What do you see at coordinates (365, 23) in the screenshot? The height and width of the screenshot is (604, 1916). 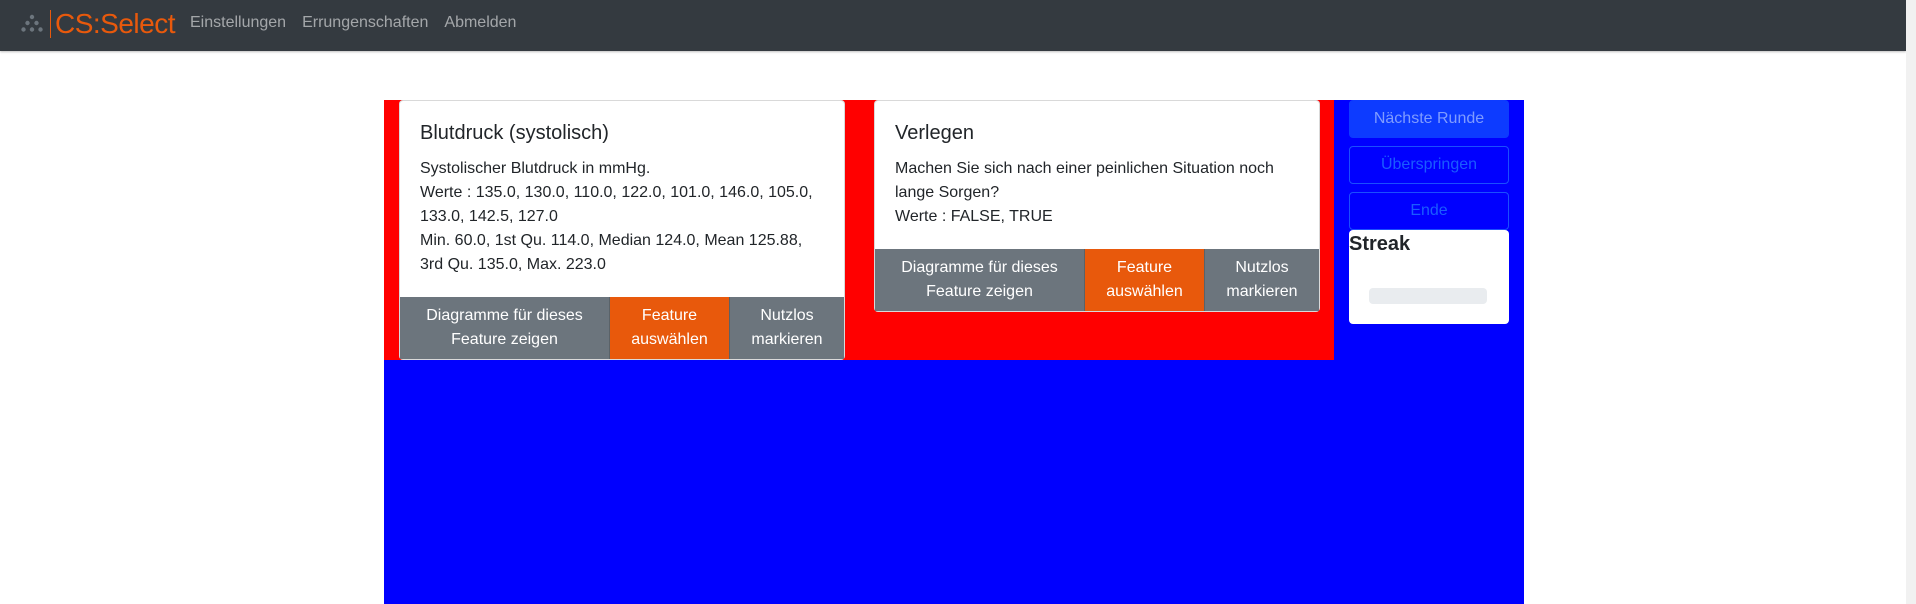 I see `nav-link-achievements: Errungenschaften` at bounding box center [365, 23].